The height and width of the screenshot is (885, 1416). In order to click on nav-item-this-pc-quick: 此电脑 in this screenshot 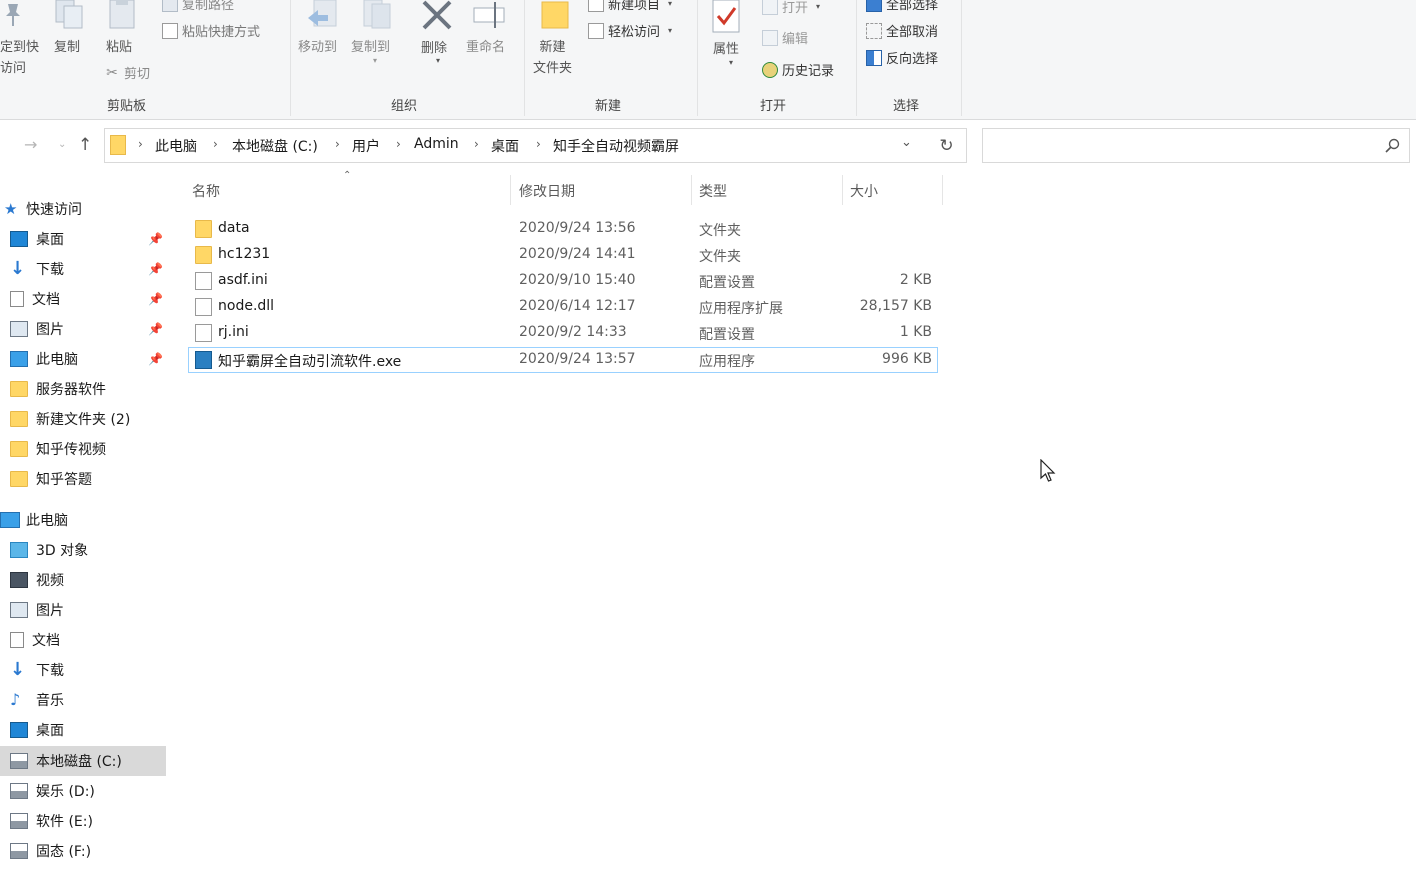, I will do `click(44, 359)`.